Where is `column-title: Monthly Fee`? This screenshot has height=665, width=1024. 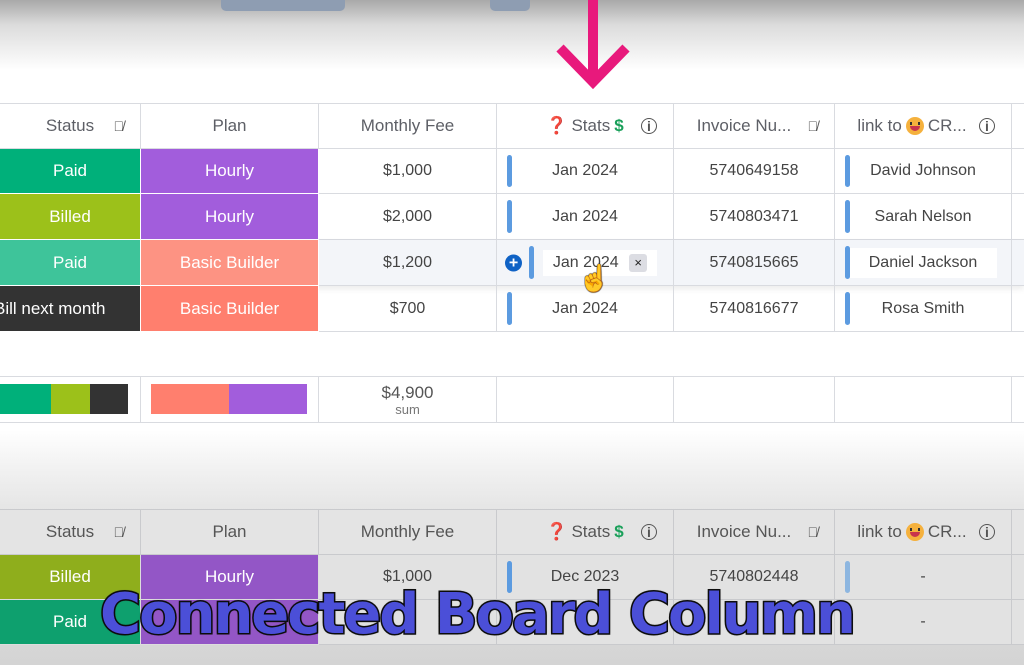 column-title: Monthly Fee is located at coordinates (407, 125).